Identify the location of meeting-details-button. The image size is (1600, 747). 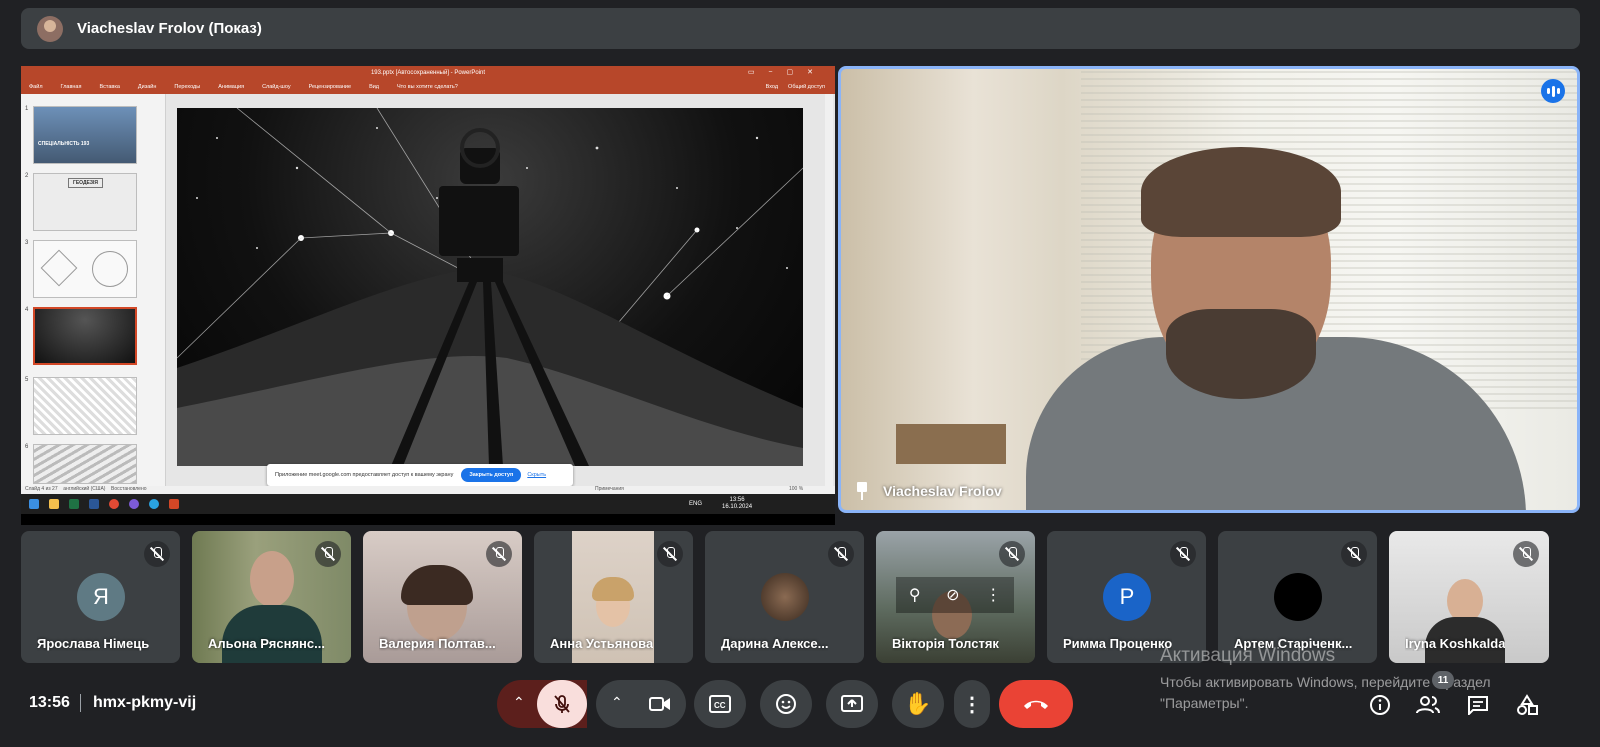
(1380, 705).